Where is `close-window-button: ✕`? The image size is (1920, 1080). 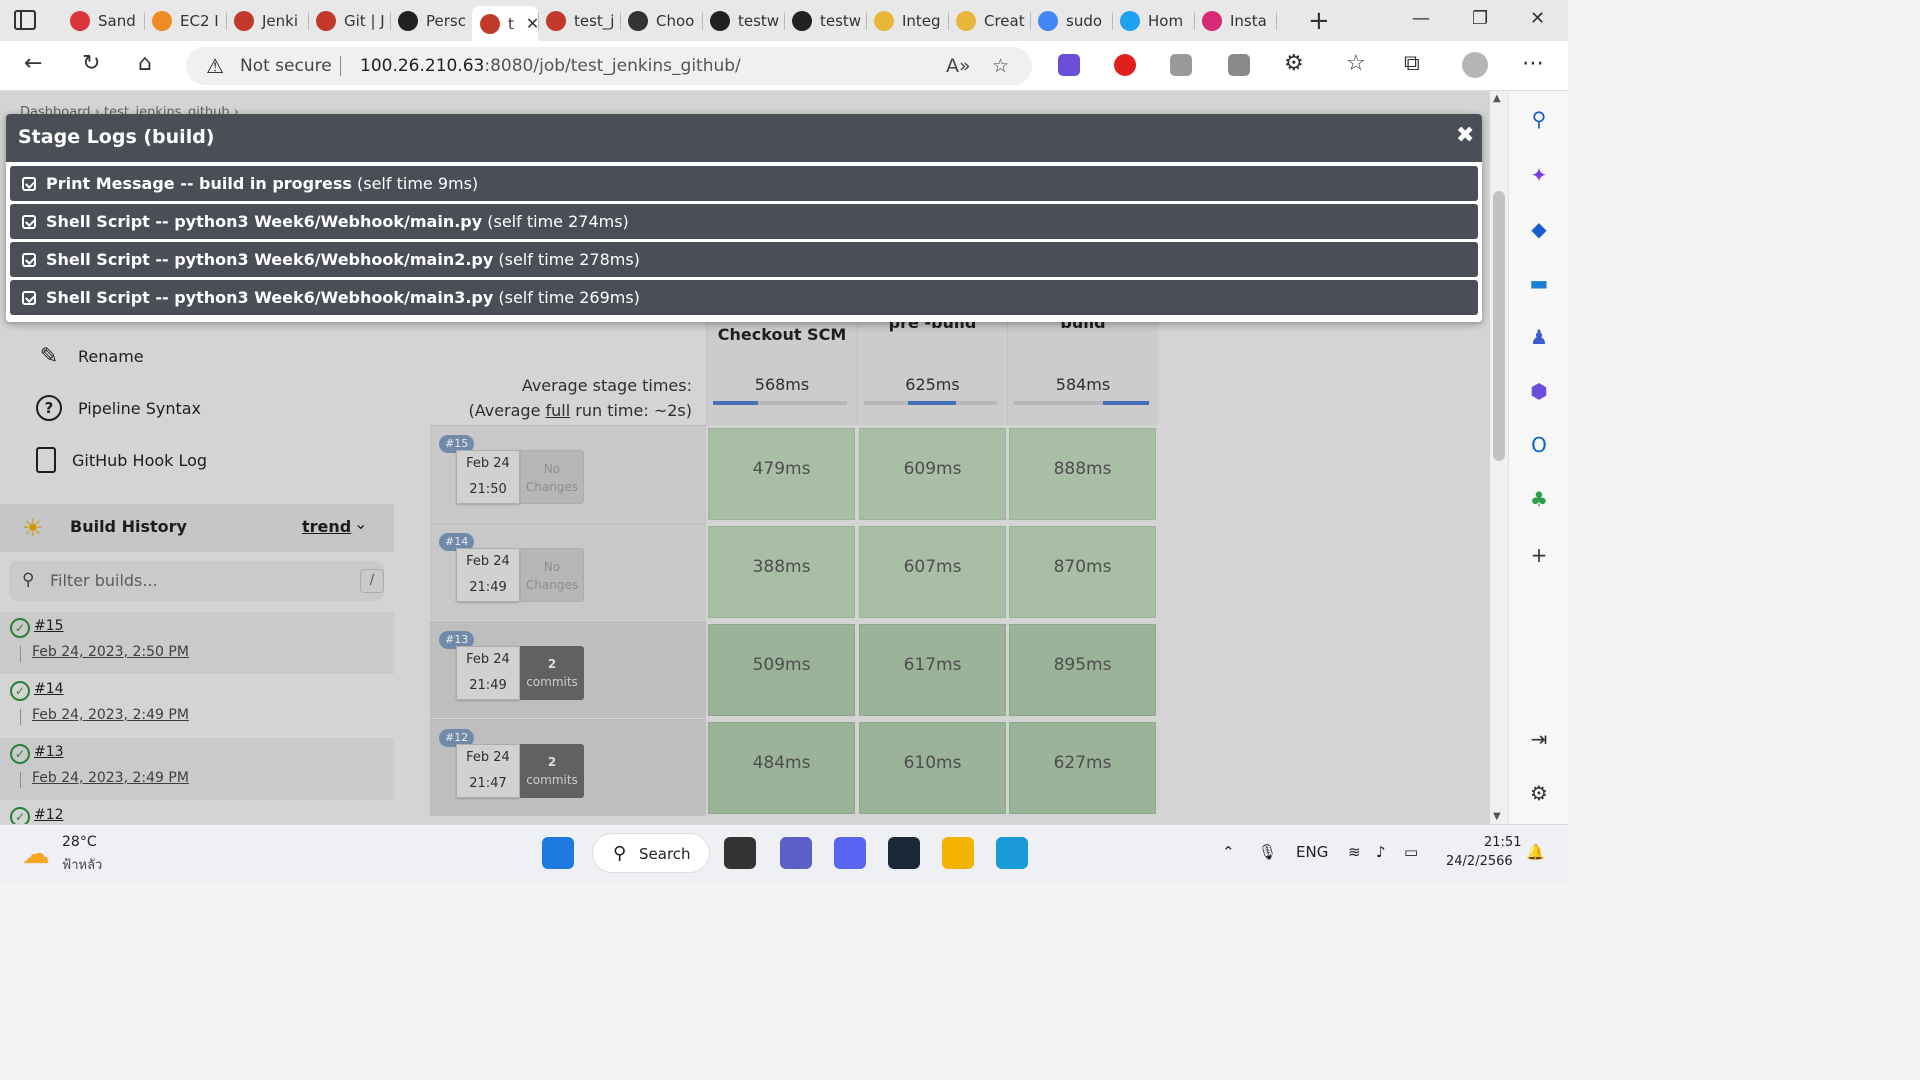 close-window-button: ✕ is located at coordinates (1537, 18).